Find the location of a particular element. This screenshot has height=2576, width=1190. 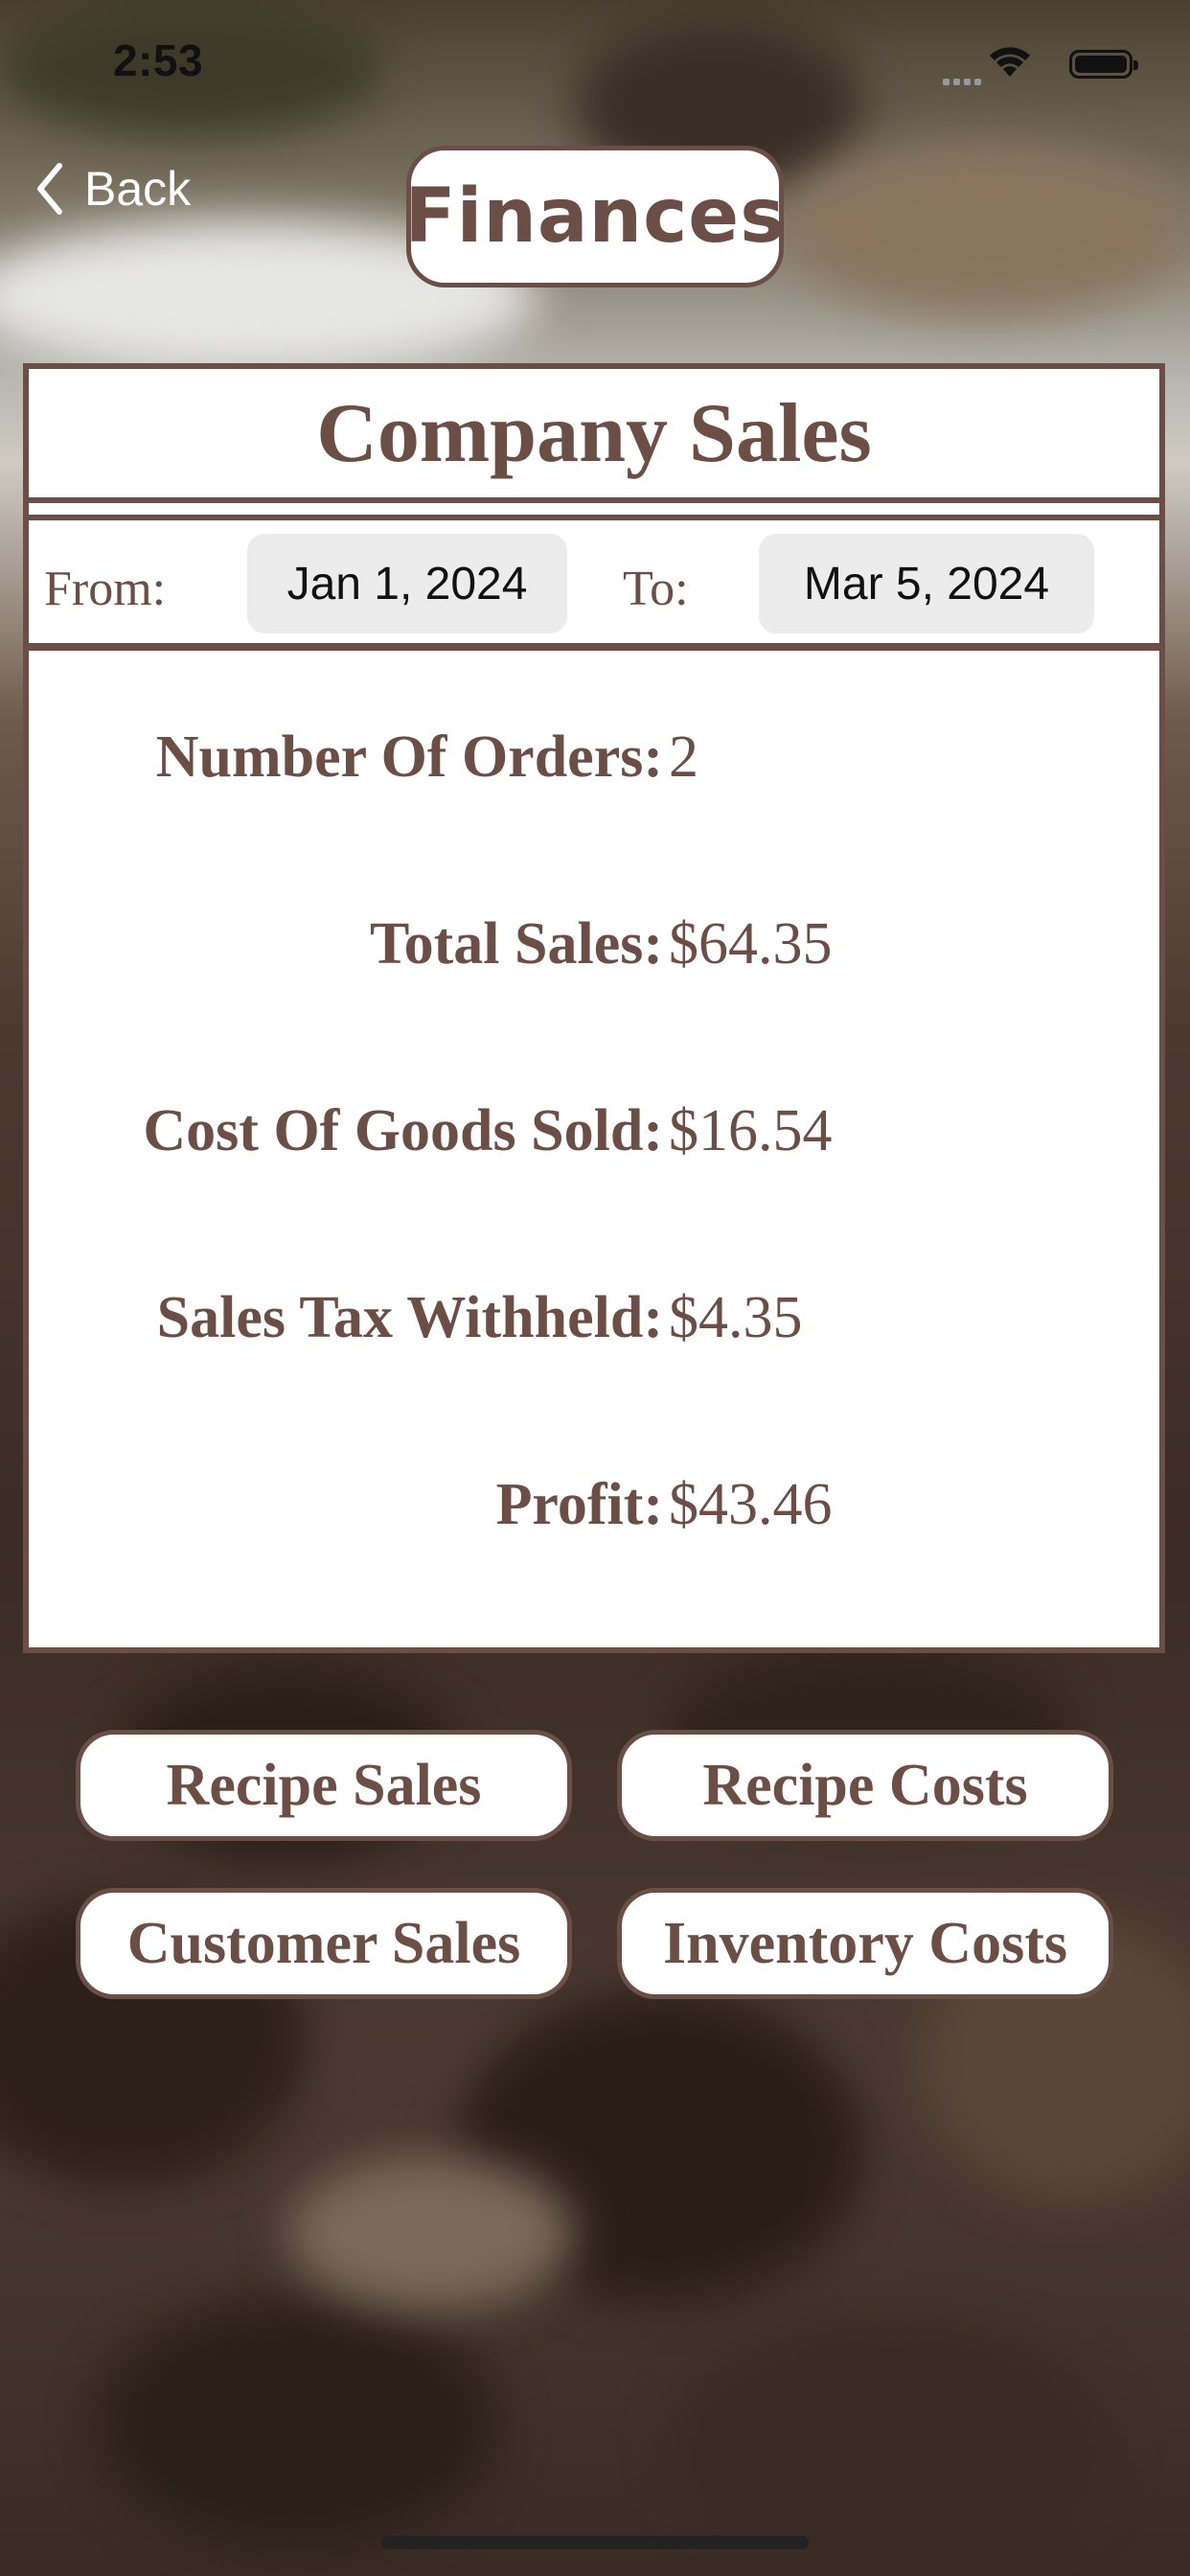

stat-value: 2 is located at coordinates (684, 757).